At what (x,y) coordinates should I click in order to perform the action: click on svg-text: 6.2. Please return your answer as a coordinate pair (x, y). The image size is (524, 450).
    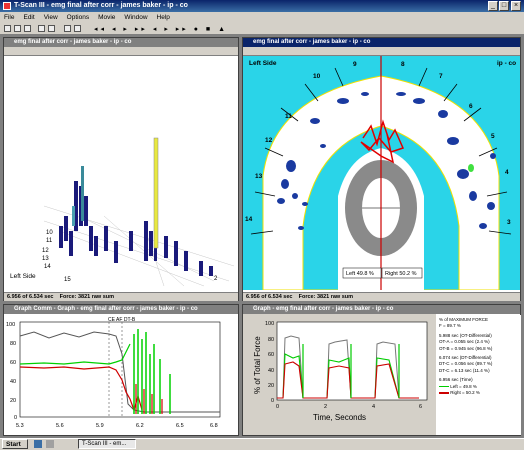
    Looking at the image, I should click on (140, 426).